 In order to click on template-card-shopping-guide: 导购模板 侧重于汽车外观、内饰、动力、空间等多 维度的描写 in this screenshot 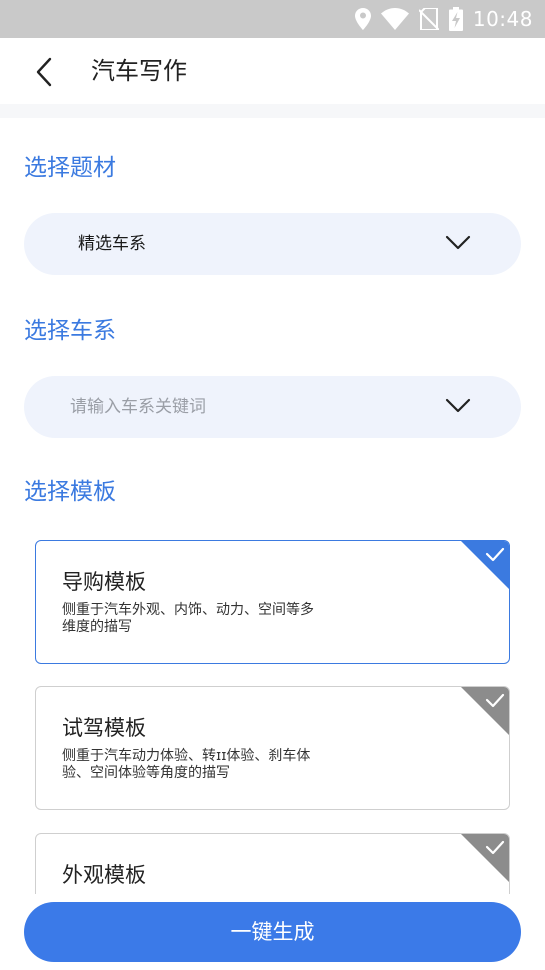, I will do `click(272, 602)`.